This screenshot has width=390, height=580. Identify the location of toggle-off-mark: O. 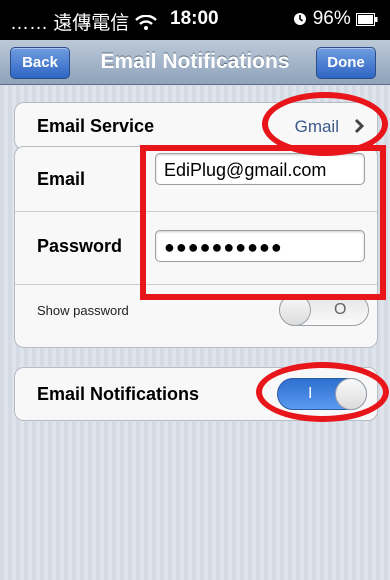
(340, 309).